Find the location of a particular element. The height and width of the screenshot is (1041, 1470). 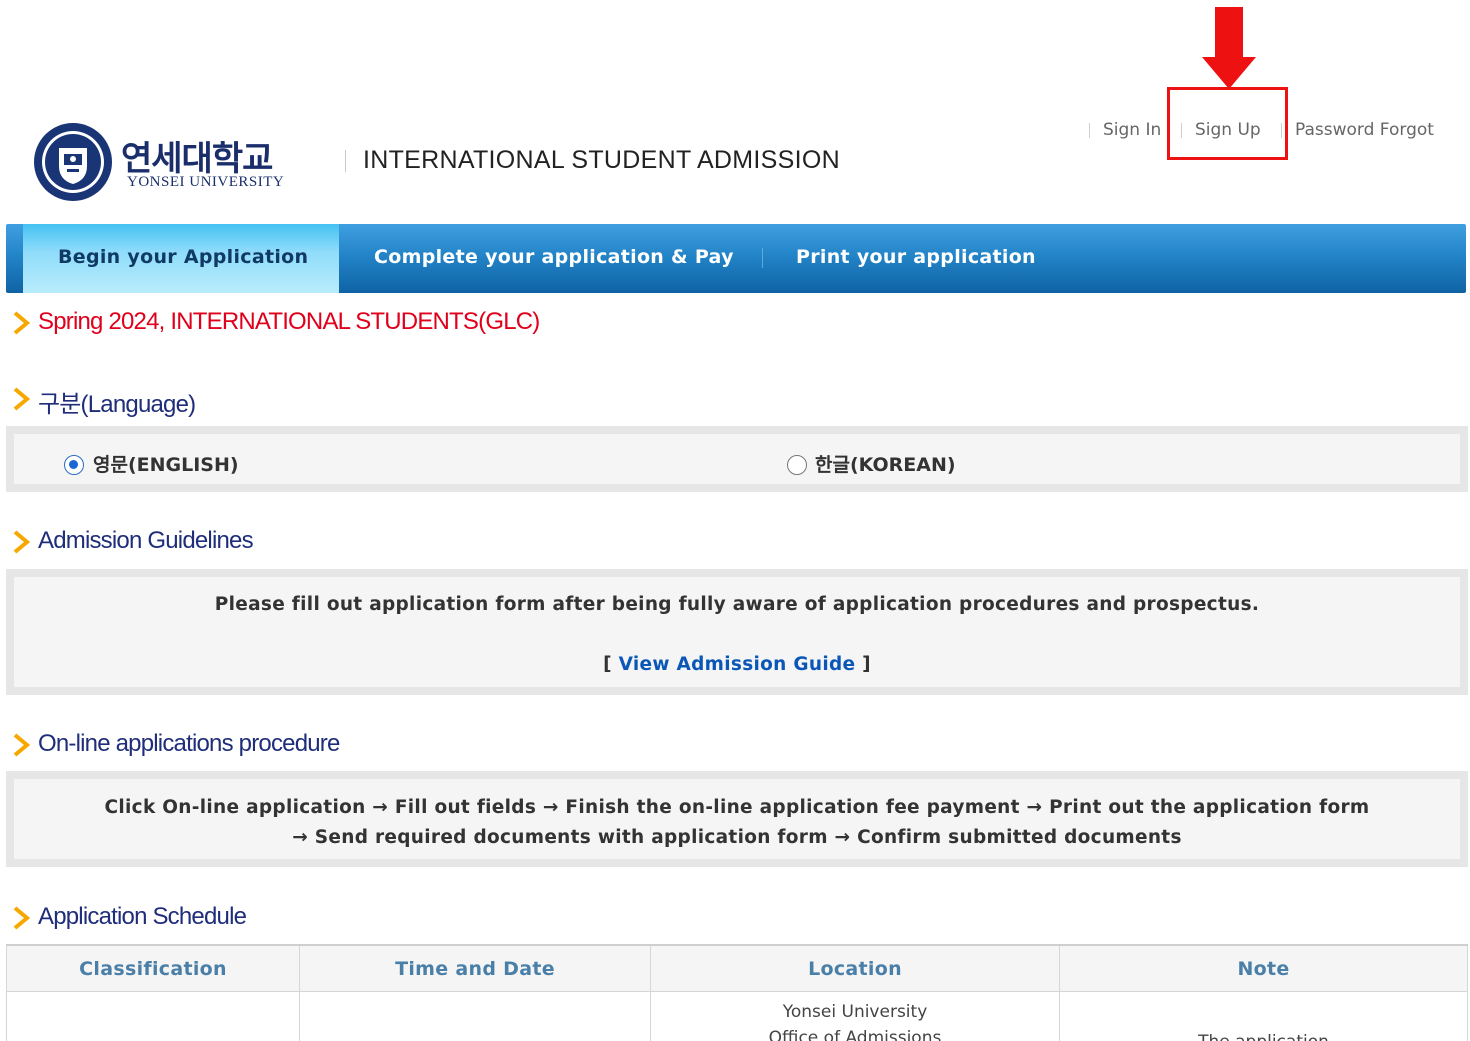

table-cell-classification is located at coordinates (153, 1016).